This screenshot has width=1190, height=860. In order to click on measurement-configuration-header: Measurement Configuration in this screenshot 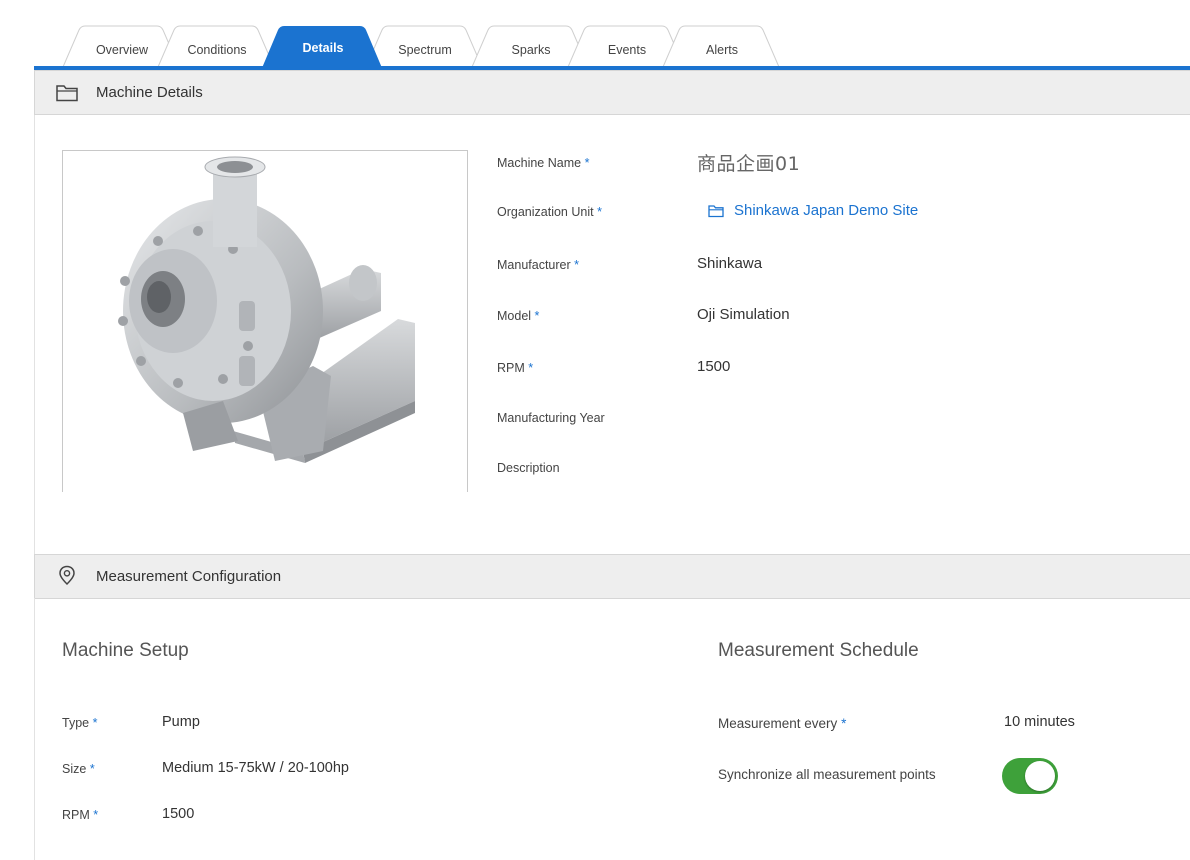, I will do `click(612, 576)`.